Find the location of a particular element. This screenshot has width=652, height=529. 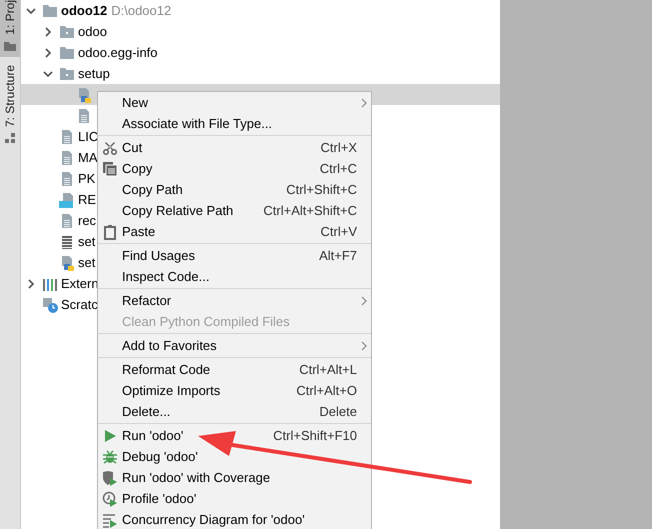

shortcut-label: Ctrl+Alt+O is located at coordinates (326, 390).